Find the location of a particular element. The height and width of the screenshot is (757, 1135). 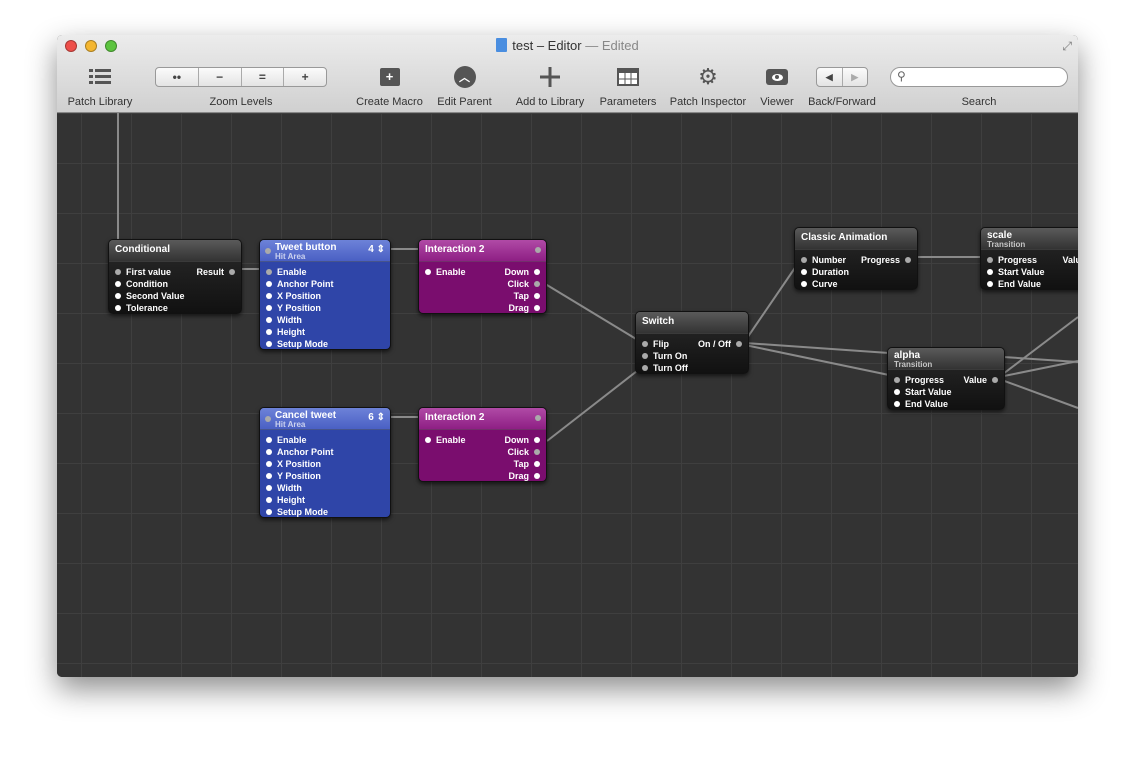

input-port: Second Value is located at coordinates (150, 296).